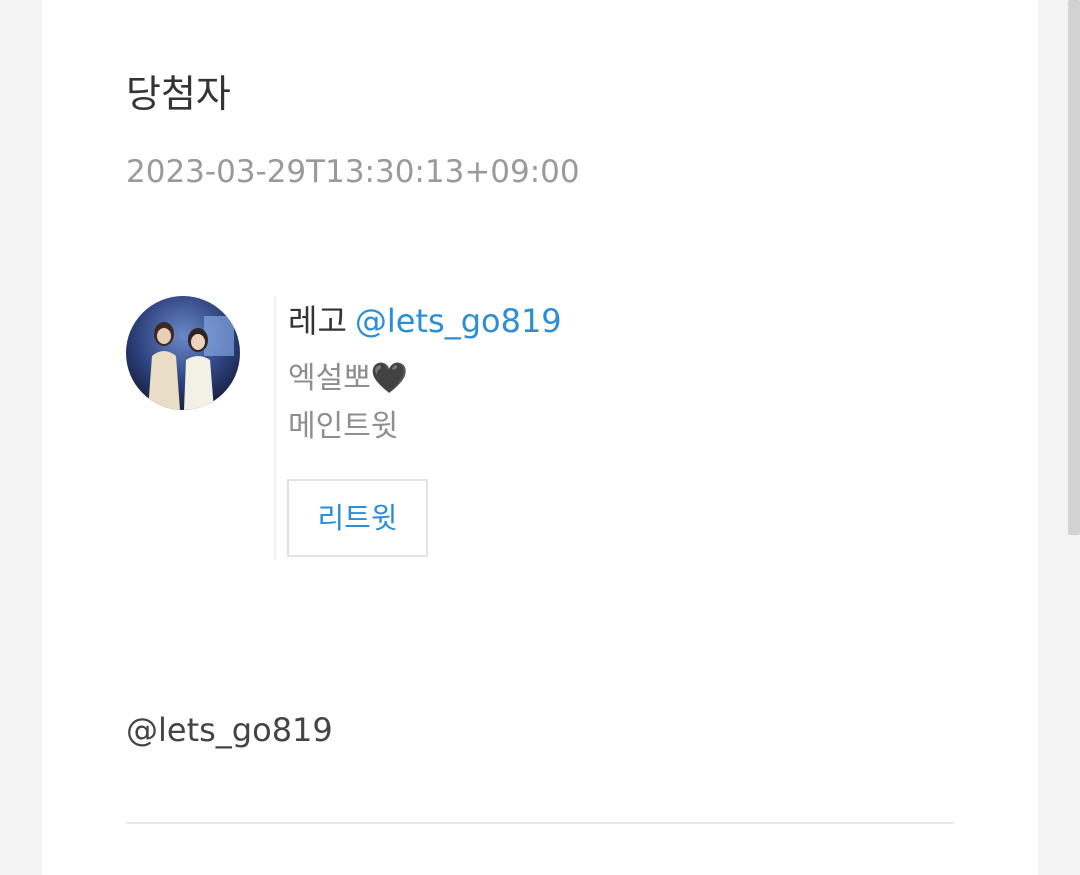 The height and width of the screenshot is (875, 1080). I want to click on avatar, so click(183, 353).